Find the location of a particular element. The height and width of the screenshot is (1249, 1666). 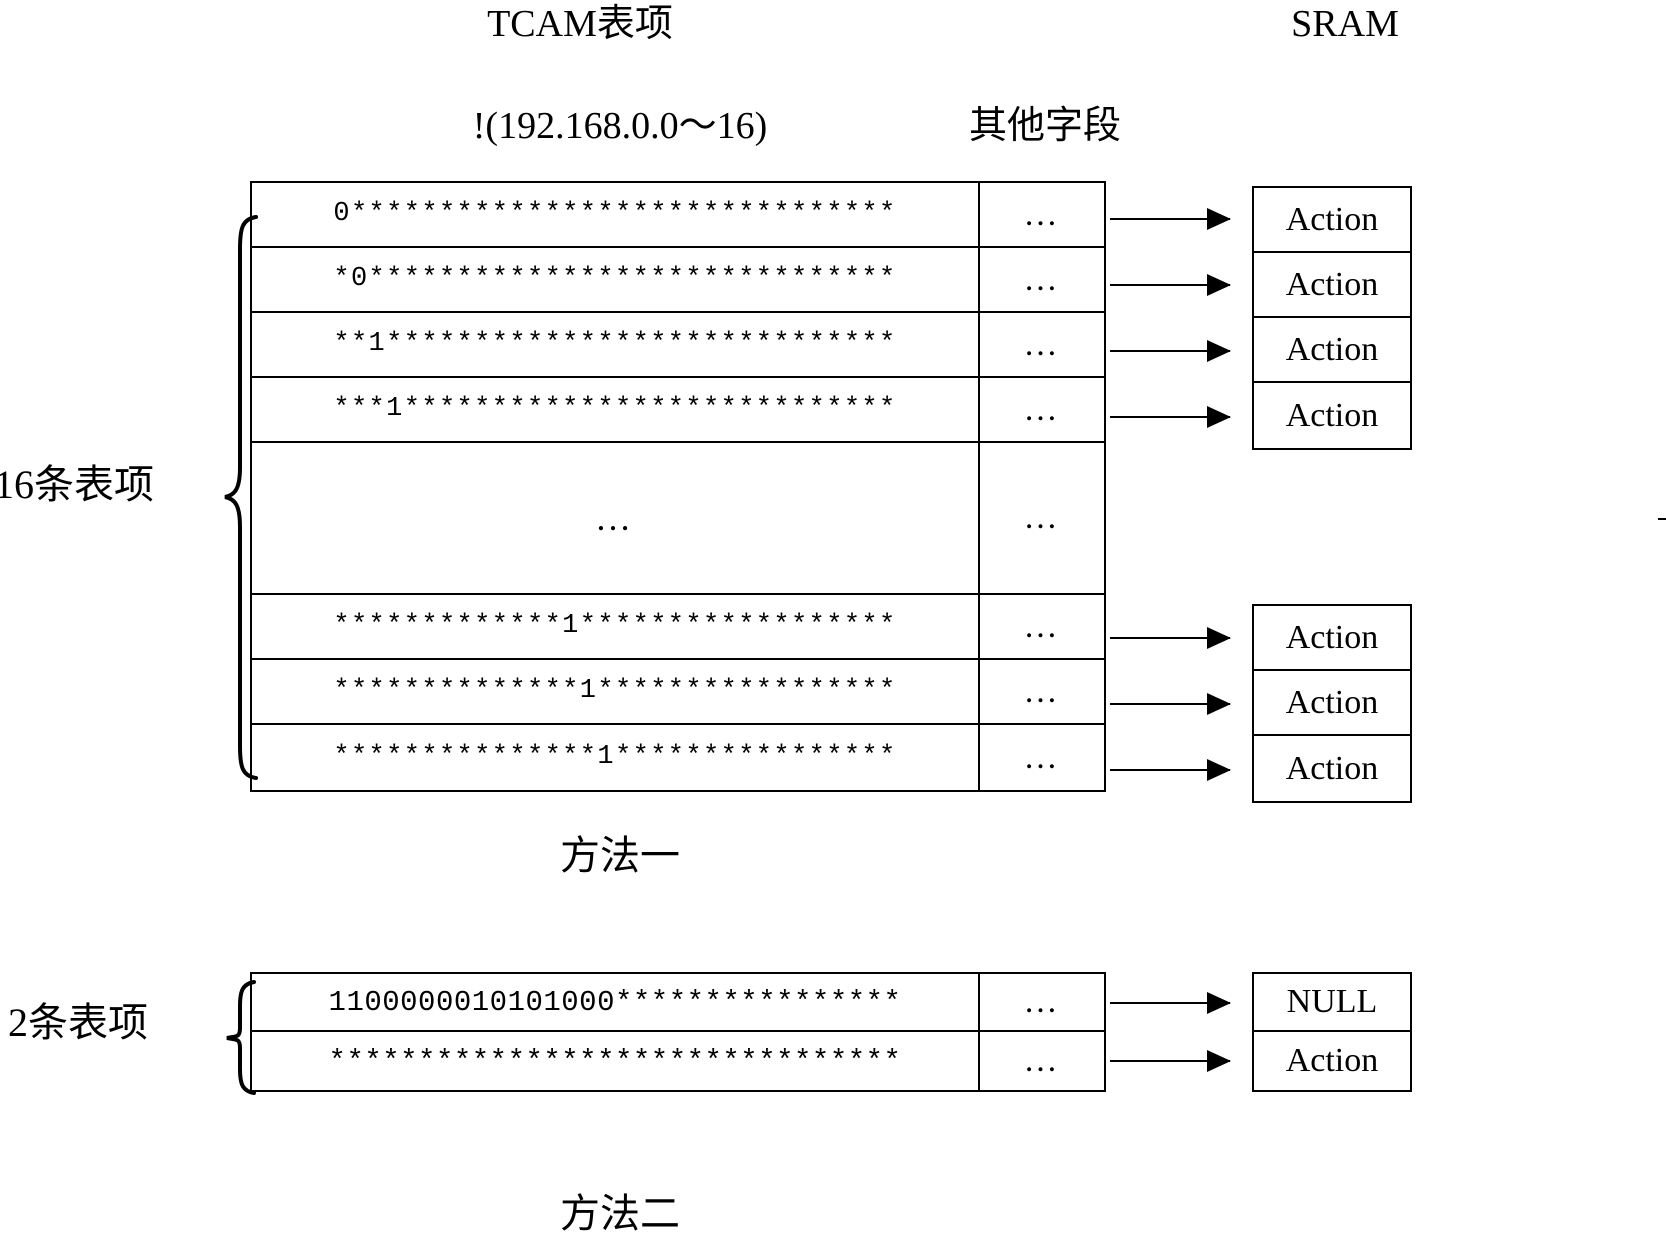

tcam-mask-cell: **************1***************** is located at coordinates (616, 691).